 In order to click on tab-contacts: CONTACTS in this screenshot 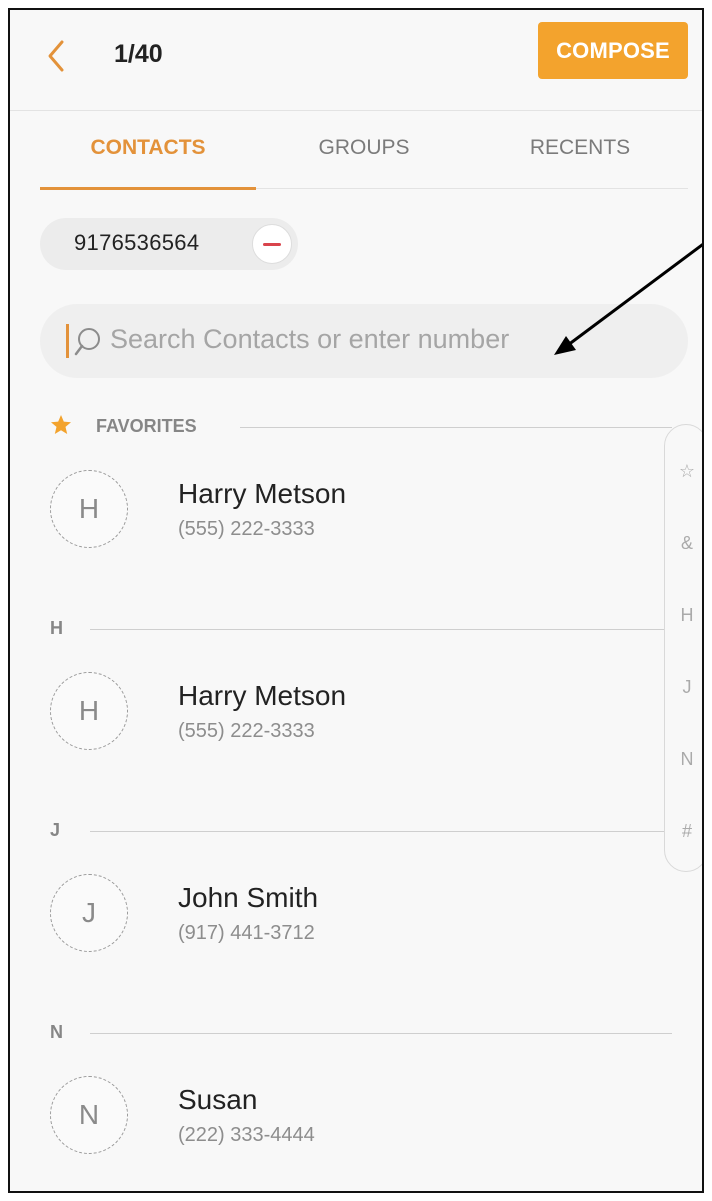, I will do `click(148, 148)`.